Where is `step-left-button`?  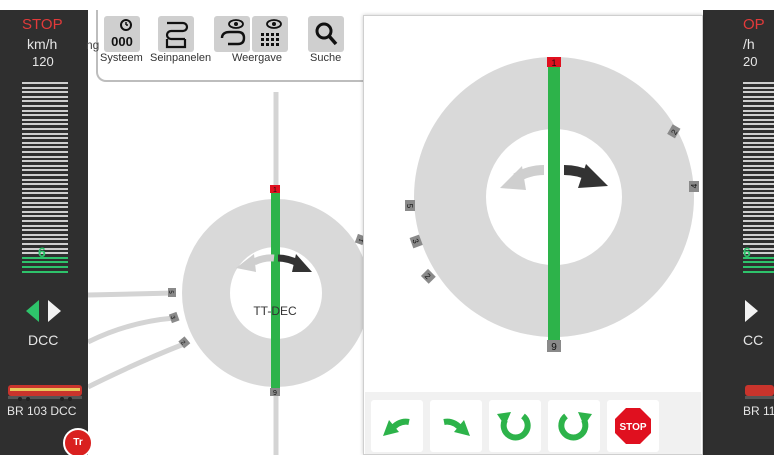
step-left-button is located at coordinates (397, 426).